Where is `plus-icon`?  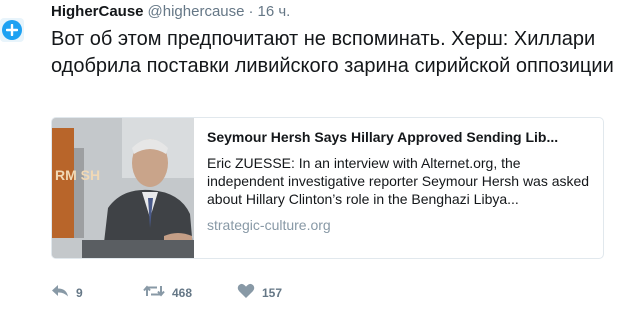
plus-icon is located at coordinates (12, 30).